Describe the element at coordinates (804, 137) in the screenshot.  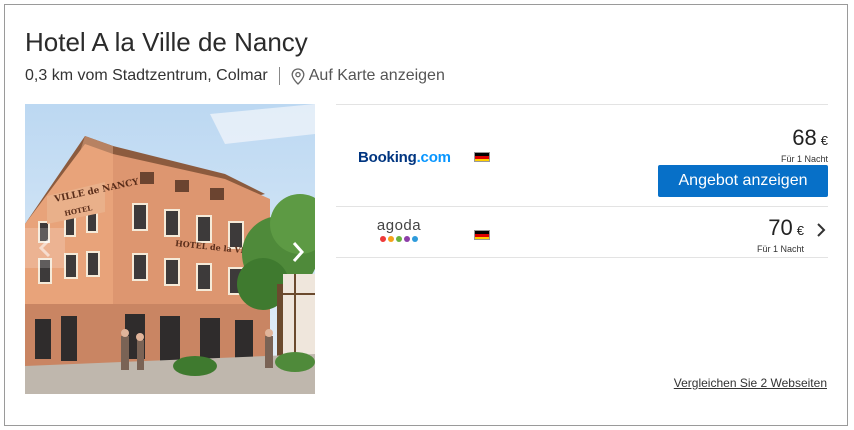
I see `price-value: 68` at that location.